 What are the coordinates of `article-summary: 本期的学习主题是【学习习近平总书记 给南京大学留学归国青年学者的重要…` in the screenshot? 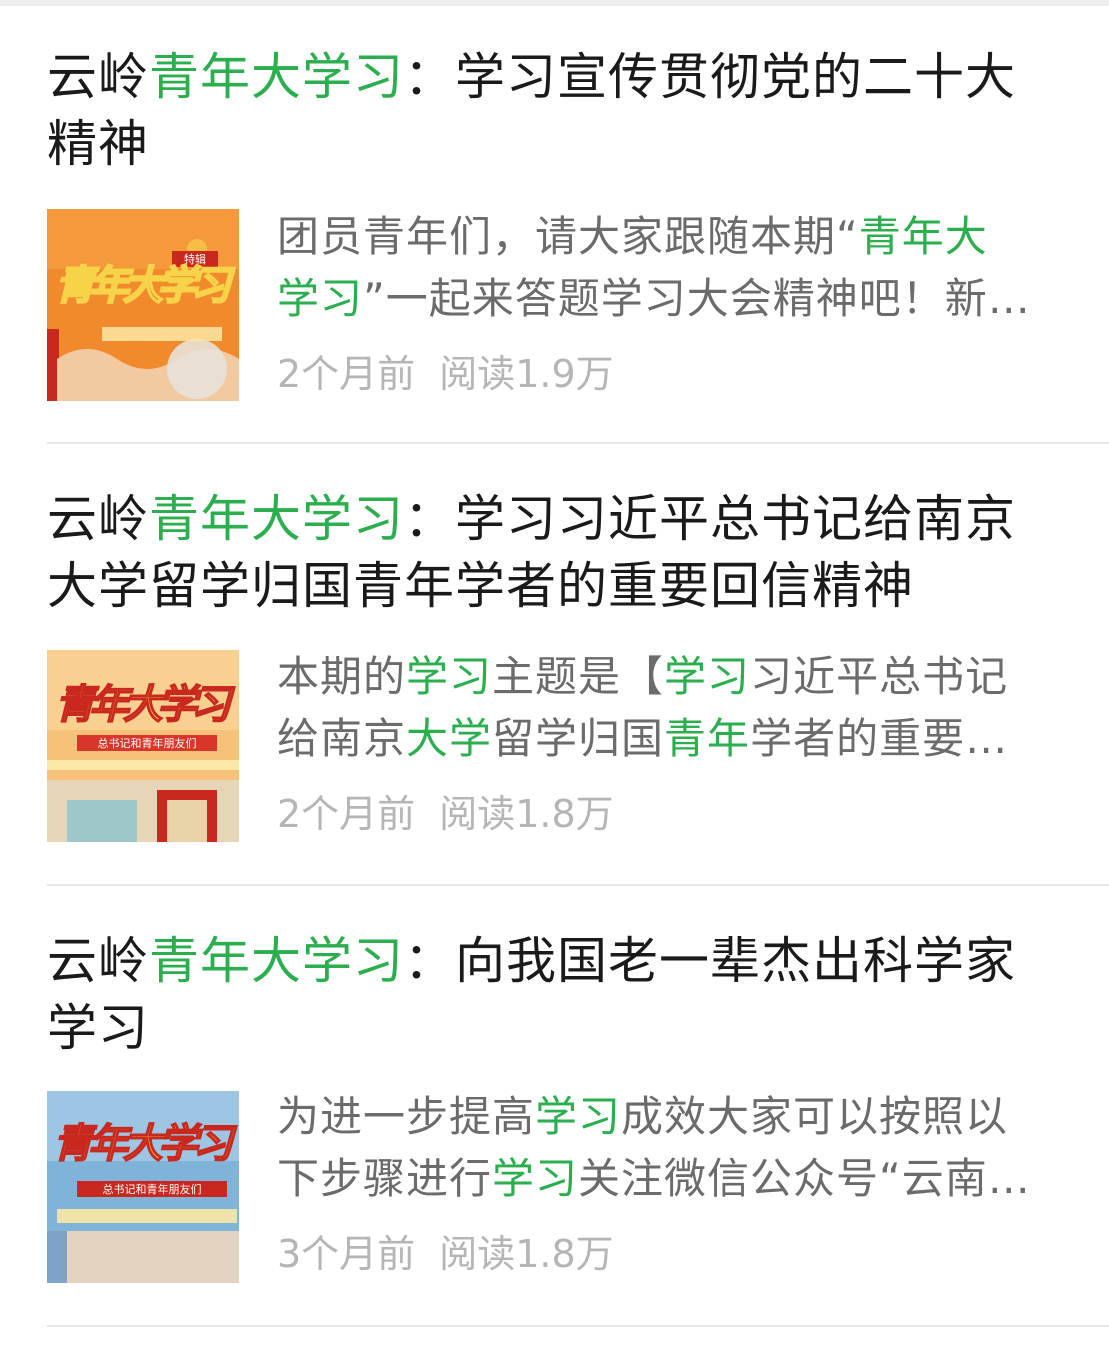 It's located at (677, 708).